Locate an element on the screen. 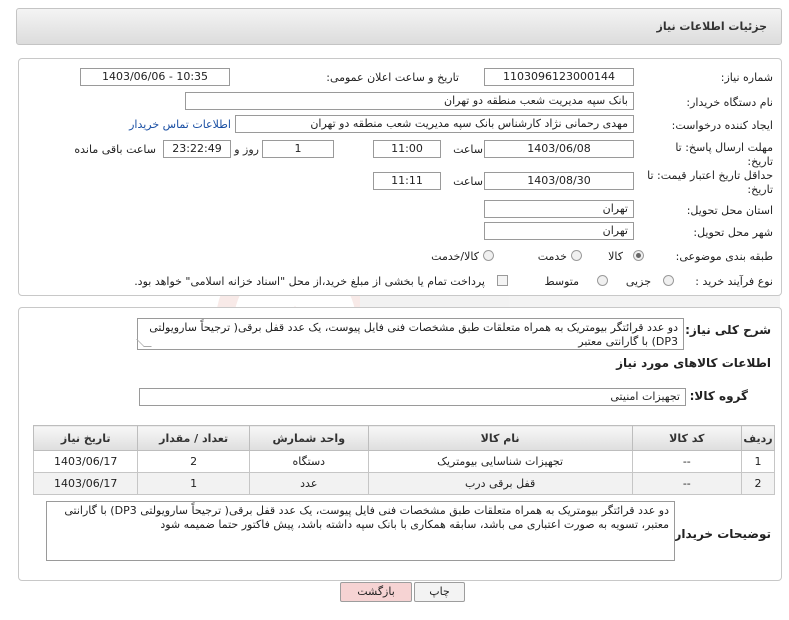 This screenshot has width=789, height=620. cell-quantity: 1 is located at coordinates (193, 483).